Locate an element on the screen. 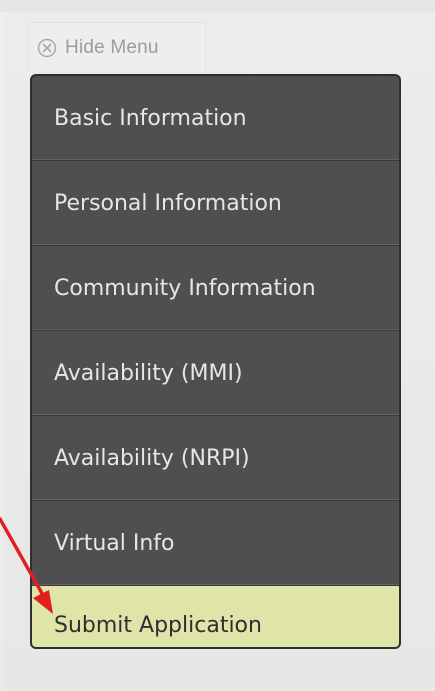  menu-item-virtual-info: Virtual Info is located at coordinates (215, 543).